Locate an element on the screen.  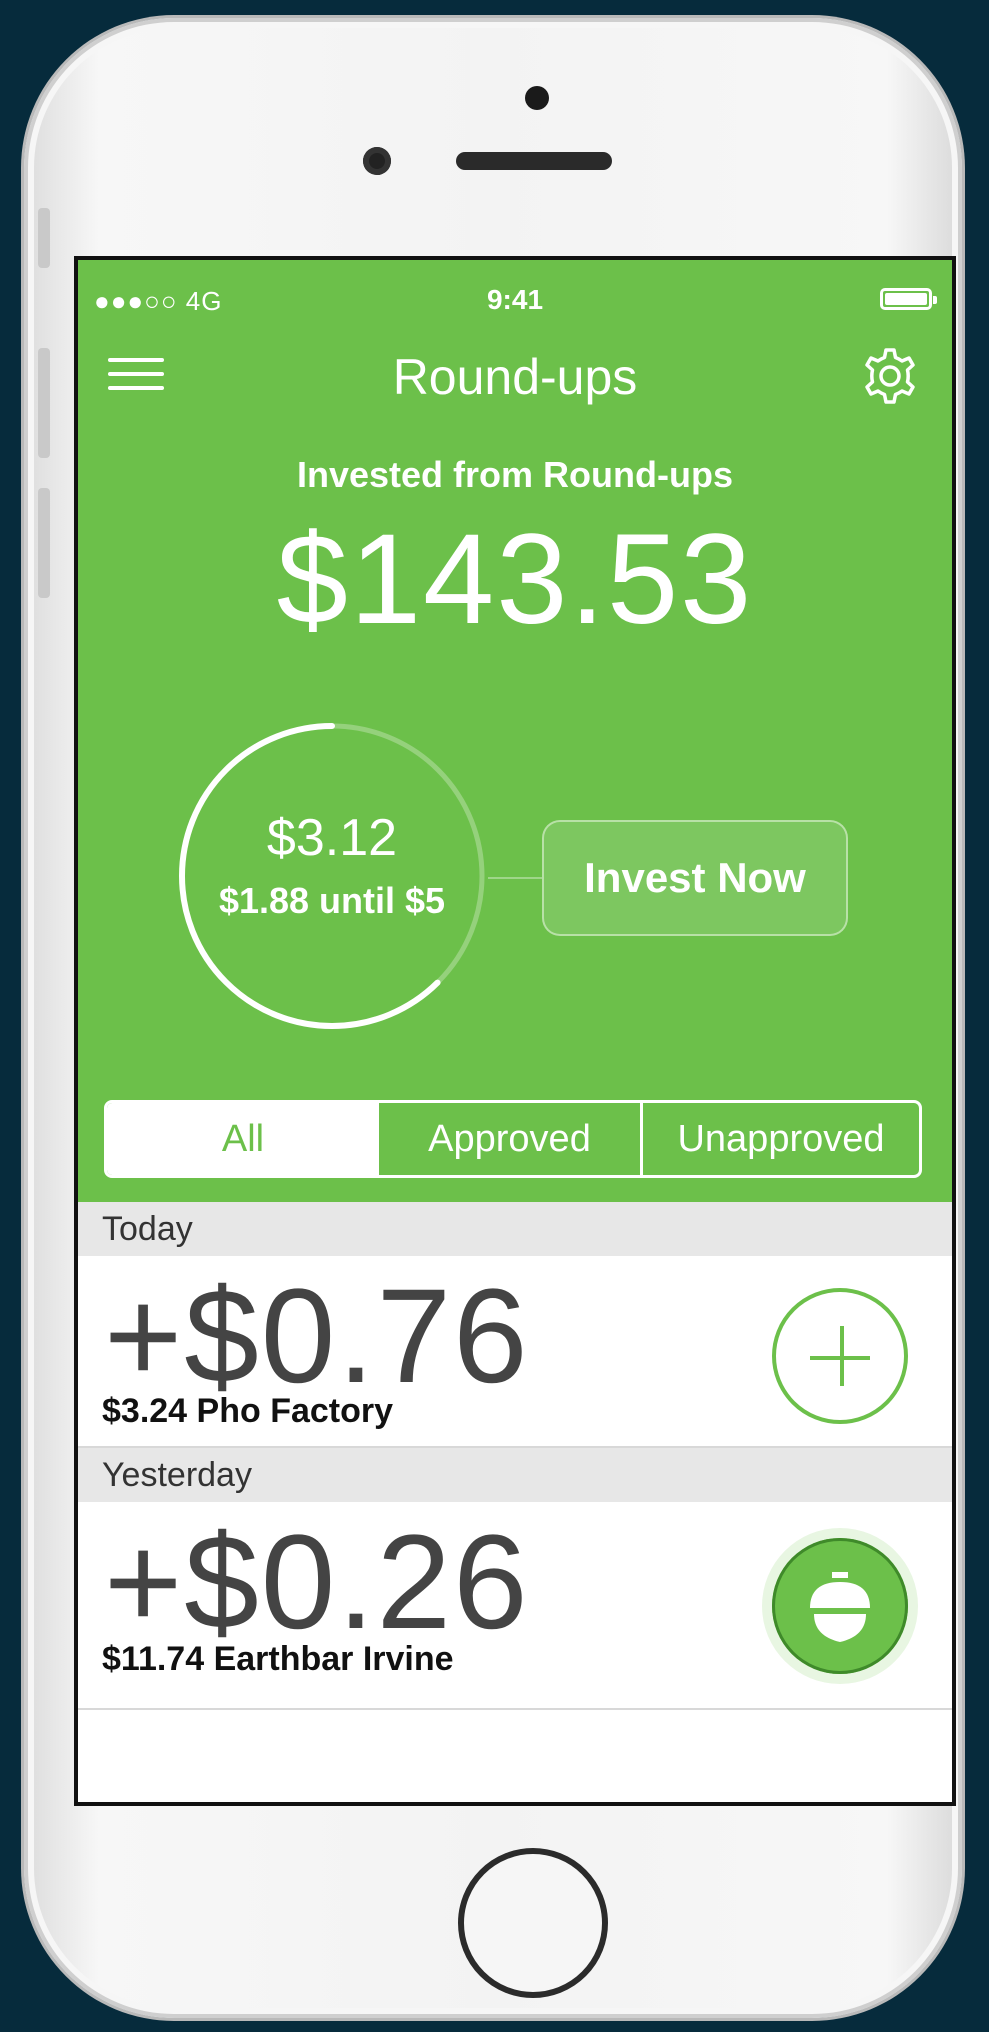
acorn-icon is located at coordinates (840, 1607).